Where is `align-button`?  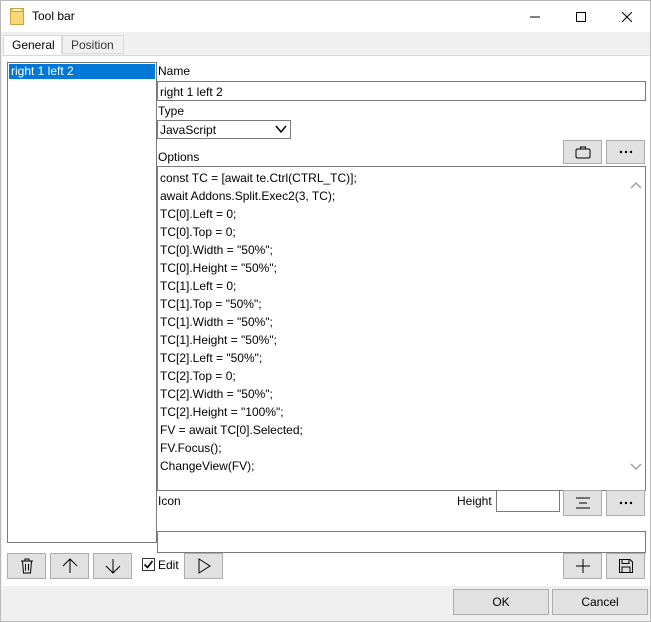 align-button is located at coordinates (582, 503).